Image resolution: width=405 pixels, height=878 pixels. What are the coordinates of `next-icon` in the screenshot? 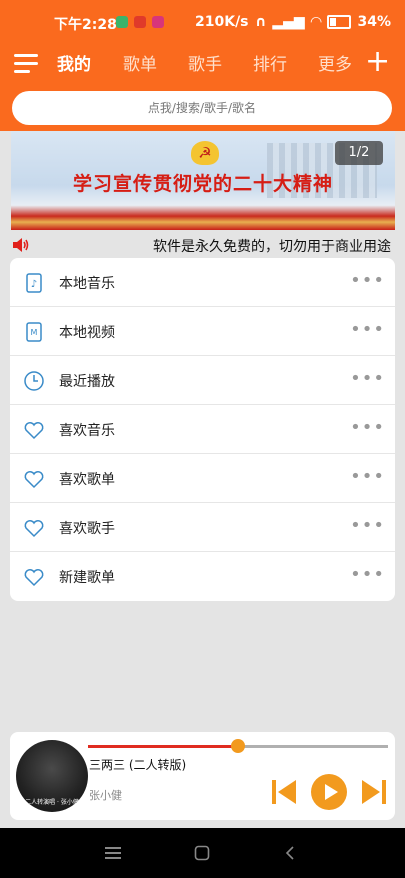 It's located at (374, 792).